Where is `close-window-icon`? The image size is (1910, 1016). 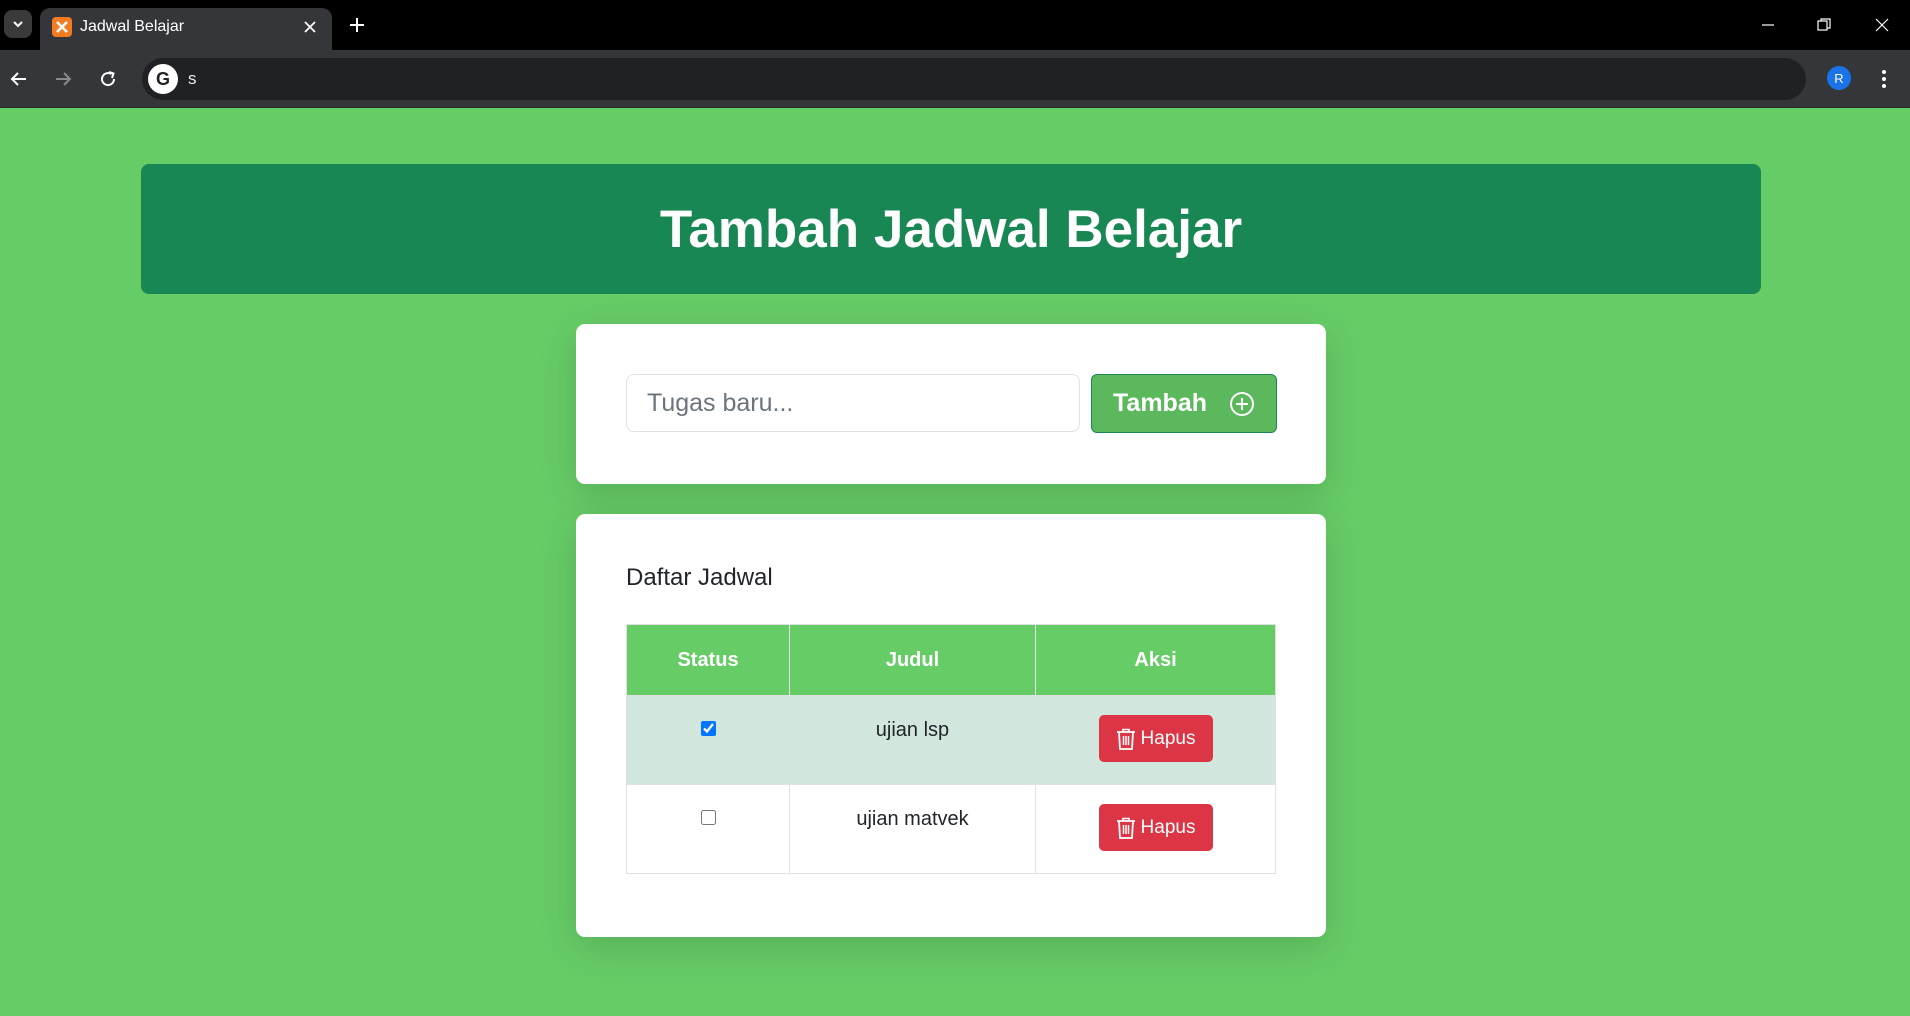 close-window-icon is located at coordinates (1882, 25).